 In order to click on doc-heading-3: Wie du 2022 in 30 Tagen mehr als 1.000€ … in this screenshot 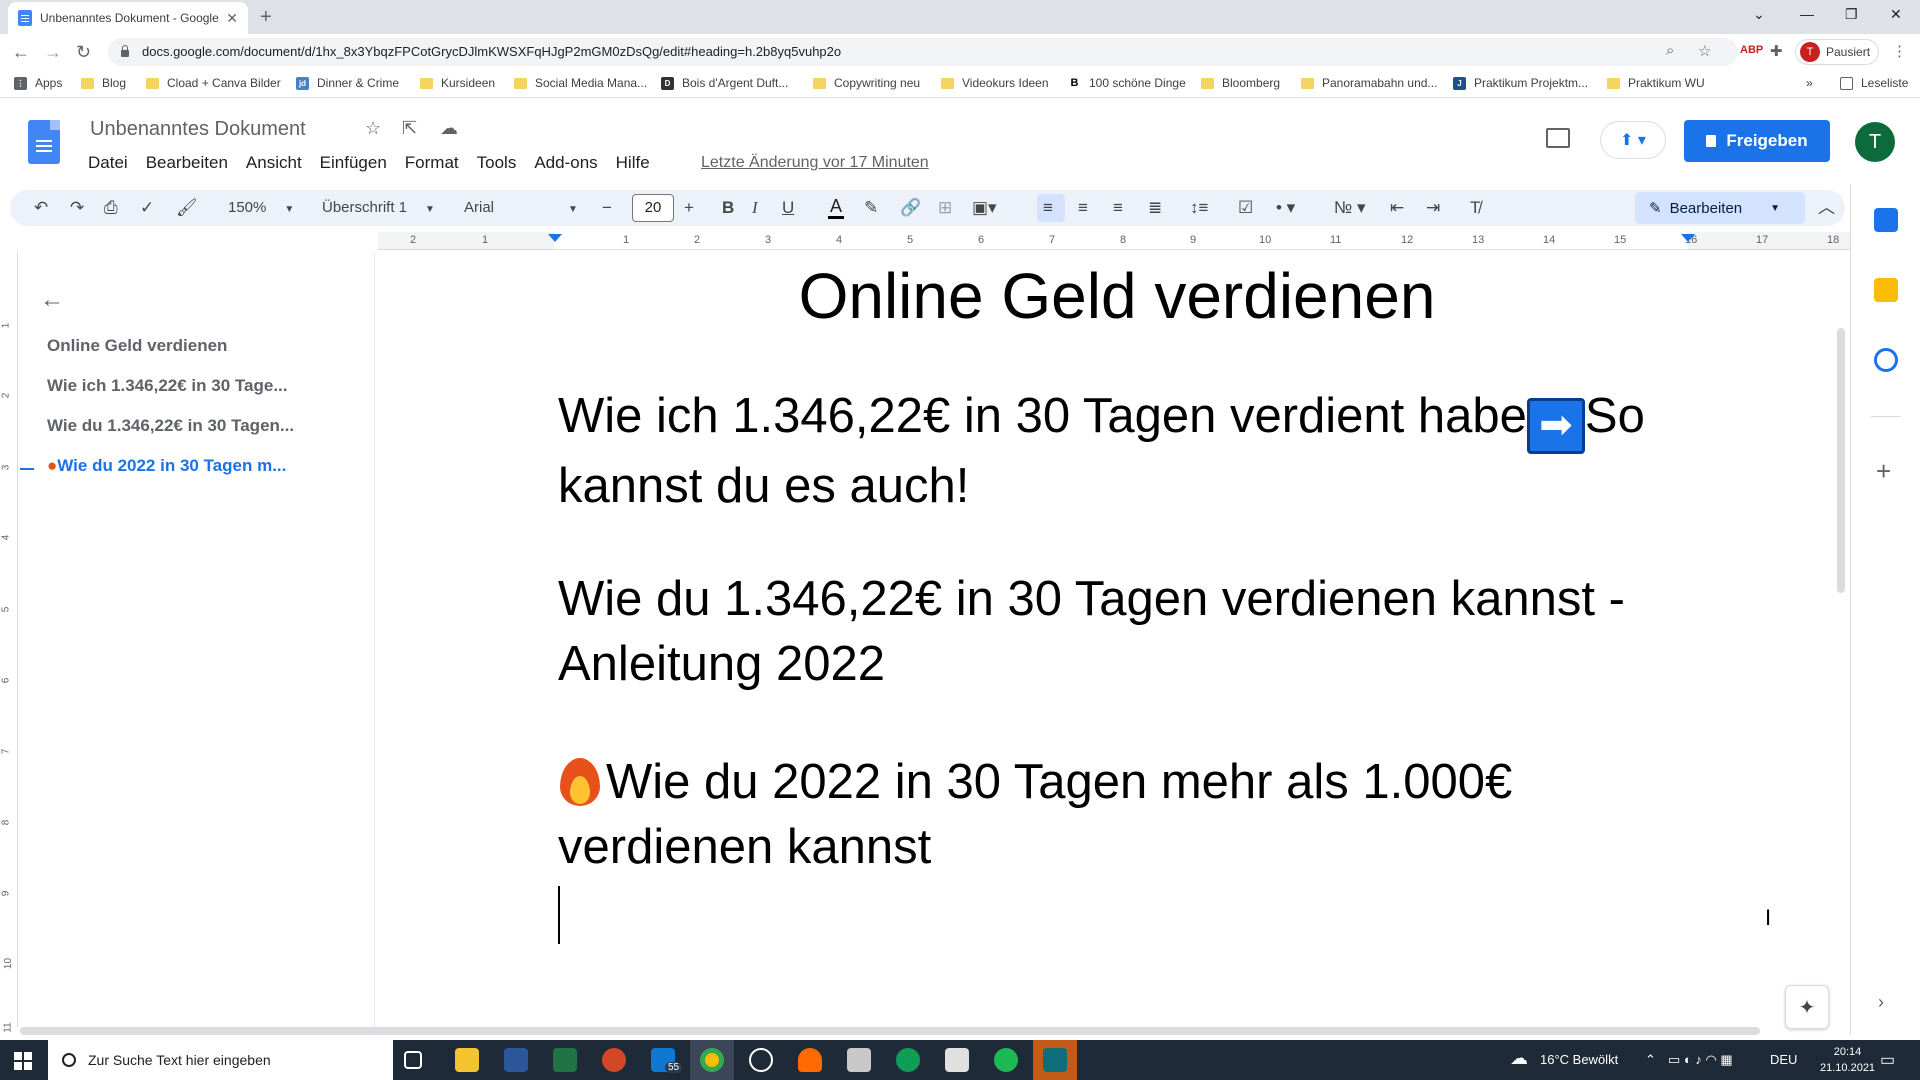, I will do `click(1133, 815)`.